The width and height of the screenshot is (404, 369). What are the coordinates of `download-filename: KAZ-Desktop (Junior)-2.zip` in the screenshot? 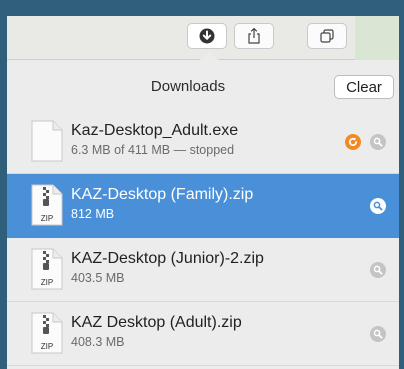 It's located at (167, 258).